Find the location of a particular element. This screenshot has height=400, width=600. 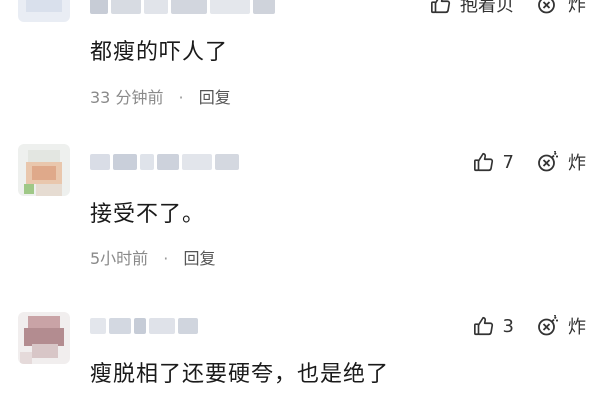

comment-text: 都瘦的吓人了 is located at coordinates (159, 52).